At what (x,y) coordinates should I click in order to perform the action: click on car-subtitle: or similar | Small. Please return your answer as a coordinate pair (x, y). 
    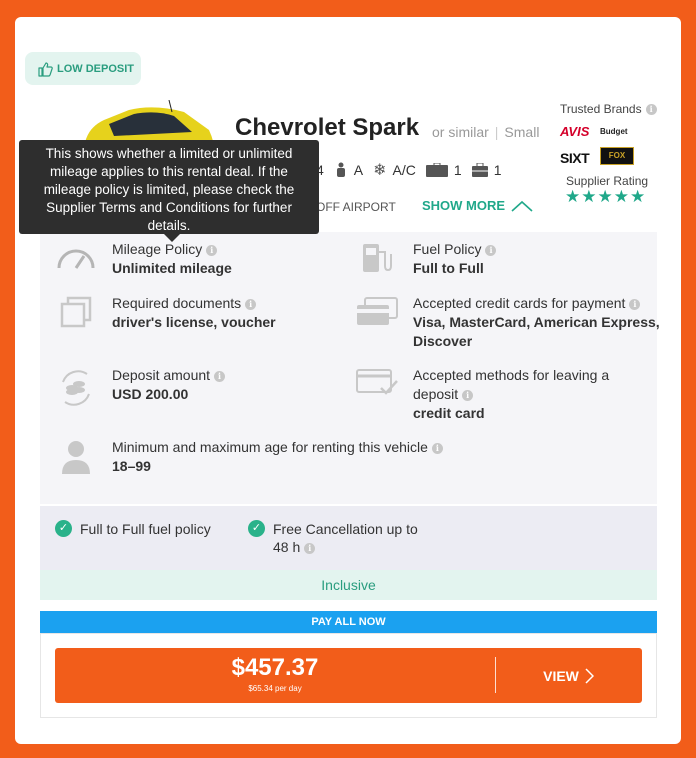
    Looking at the image, I should click on (485, 132).